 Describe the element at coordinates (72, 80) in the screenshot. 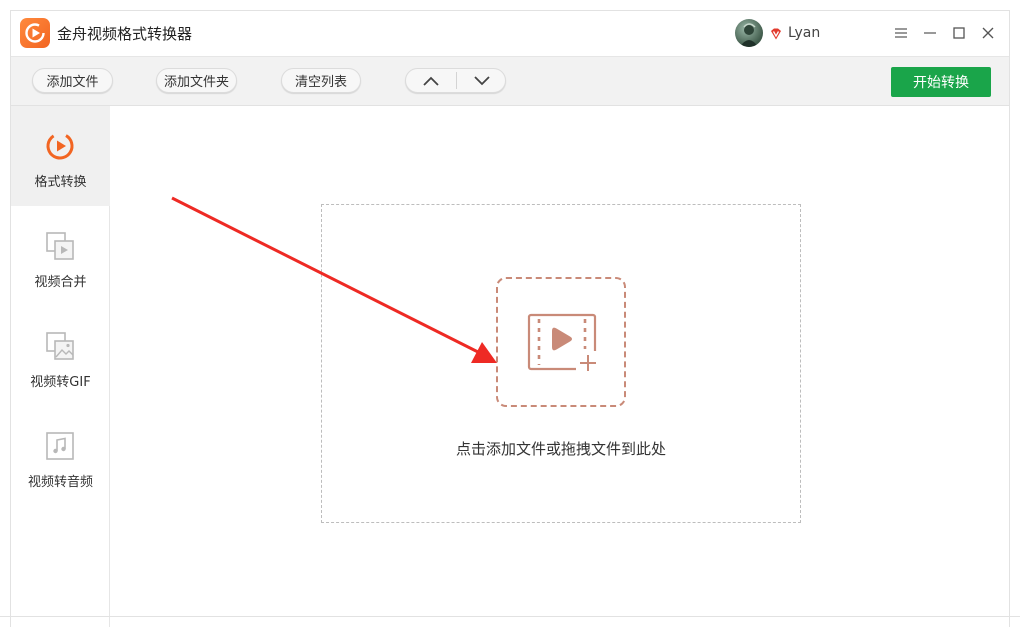

I see `add-file-button: 添加文件` at that location.